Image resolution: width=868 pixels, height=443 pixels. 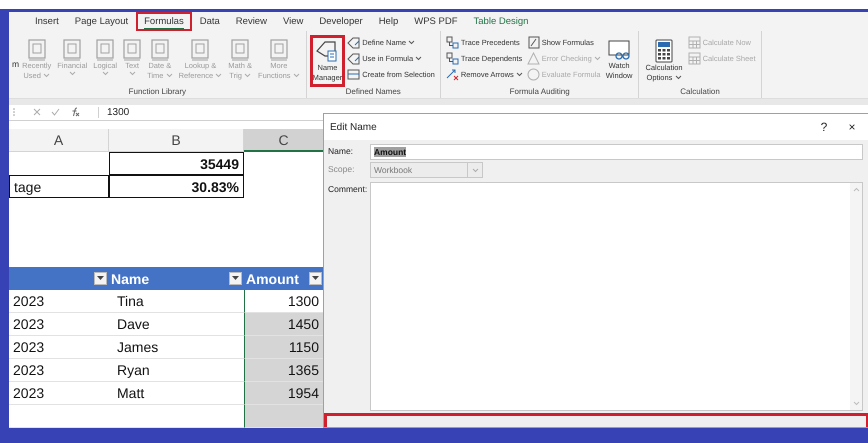 What do you see at coordinates (284, 393) in the screenshot?
I see `table-cell: 1954` at bounding box center [284, 393].